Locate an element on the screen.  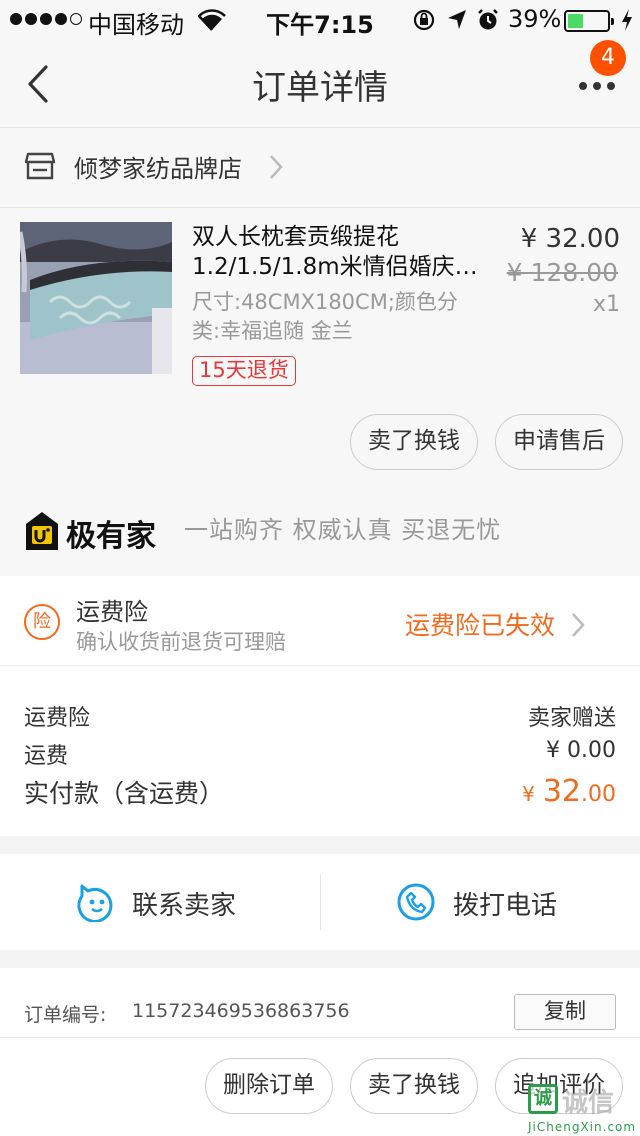
total-paid-row: 实付款（含运费） ¥ 32.00 is located at coordinates (320, 791).